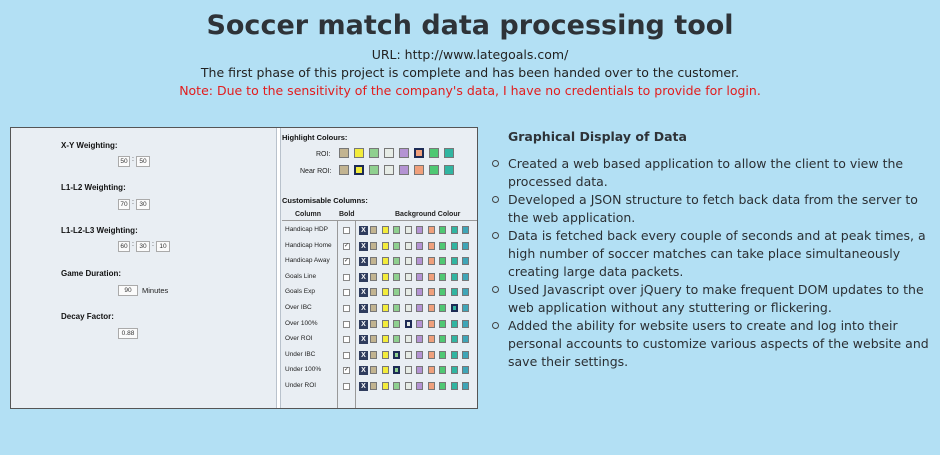 The height and width of the screenshot is (455, 940). What do you see at coordinates (143, 204) in the screenshot?
I see `l1l2-input-2: 30` at bounding box center [143, 204].